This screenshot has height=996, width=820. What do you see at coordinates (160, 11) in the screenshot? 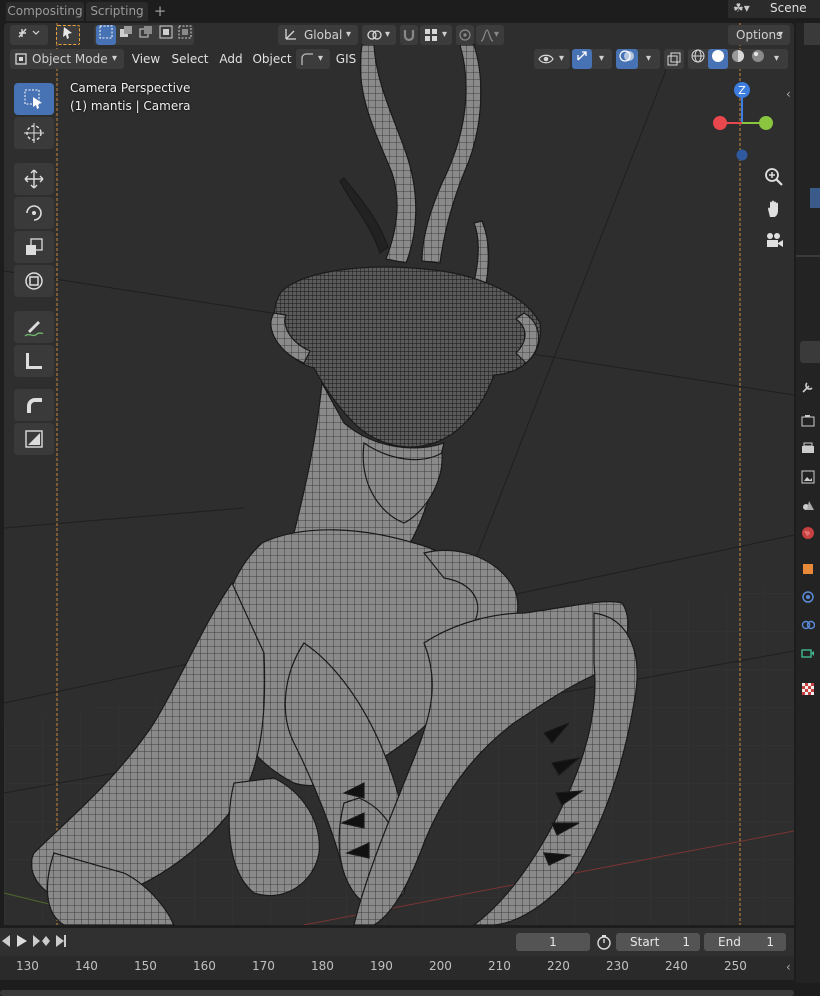
I see `add-workspace-button: +` at bounding box center [160, 11].